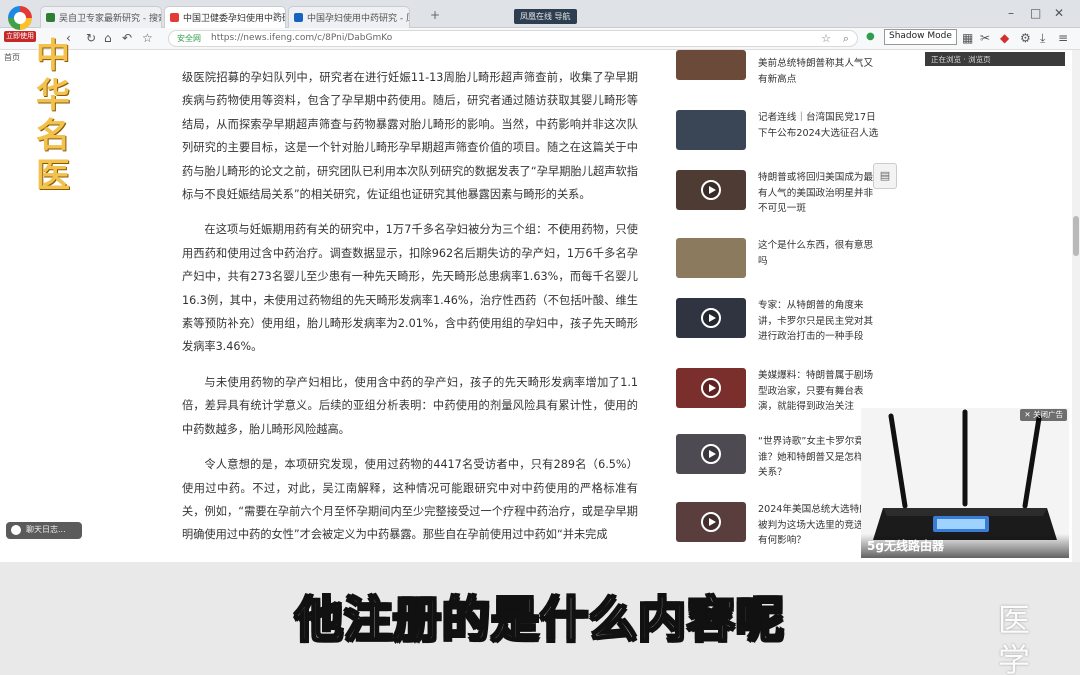 This screenshot has height=675, width=1080. What do you see at coordinates (276, 16) in the screenshot?
I see `close-tab-icon: ✕` at bounding box center [276, 16].